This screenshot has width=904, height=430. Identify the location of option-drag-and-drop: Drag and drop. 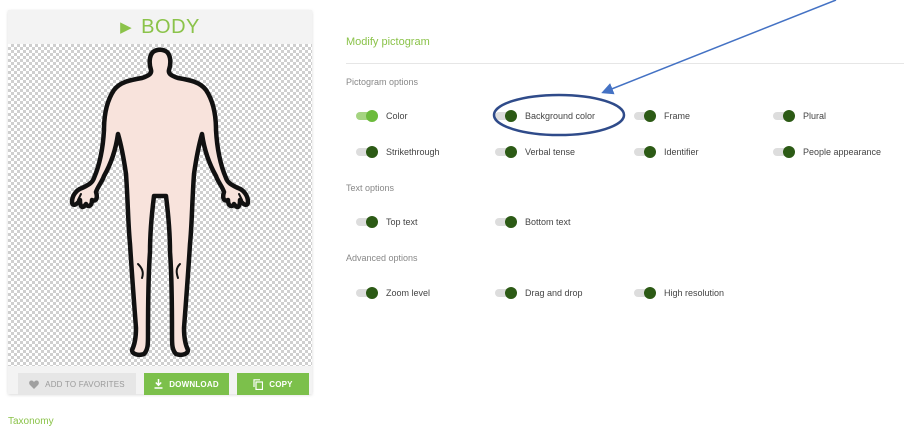
(539, 293).